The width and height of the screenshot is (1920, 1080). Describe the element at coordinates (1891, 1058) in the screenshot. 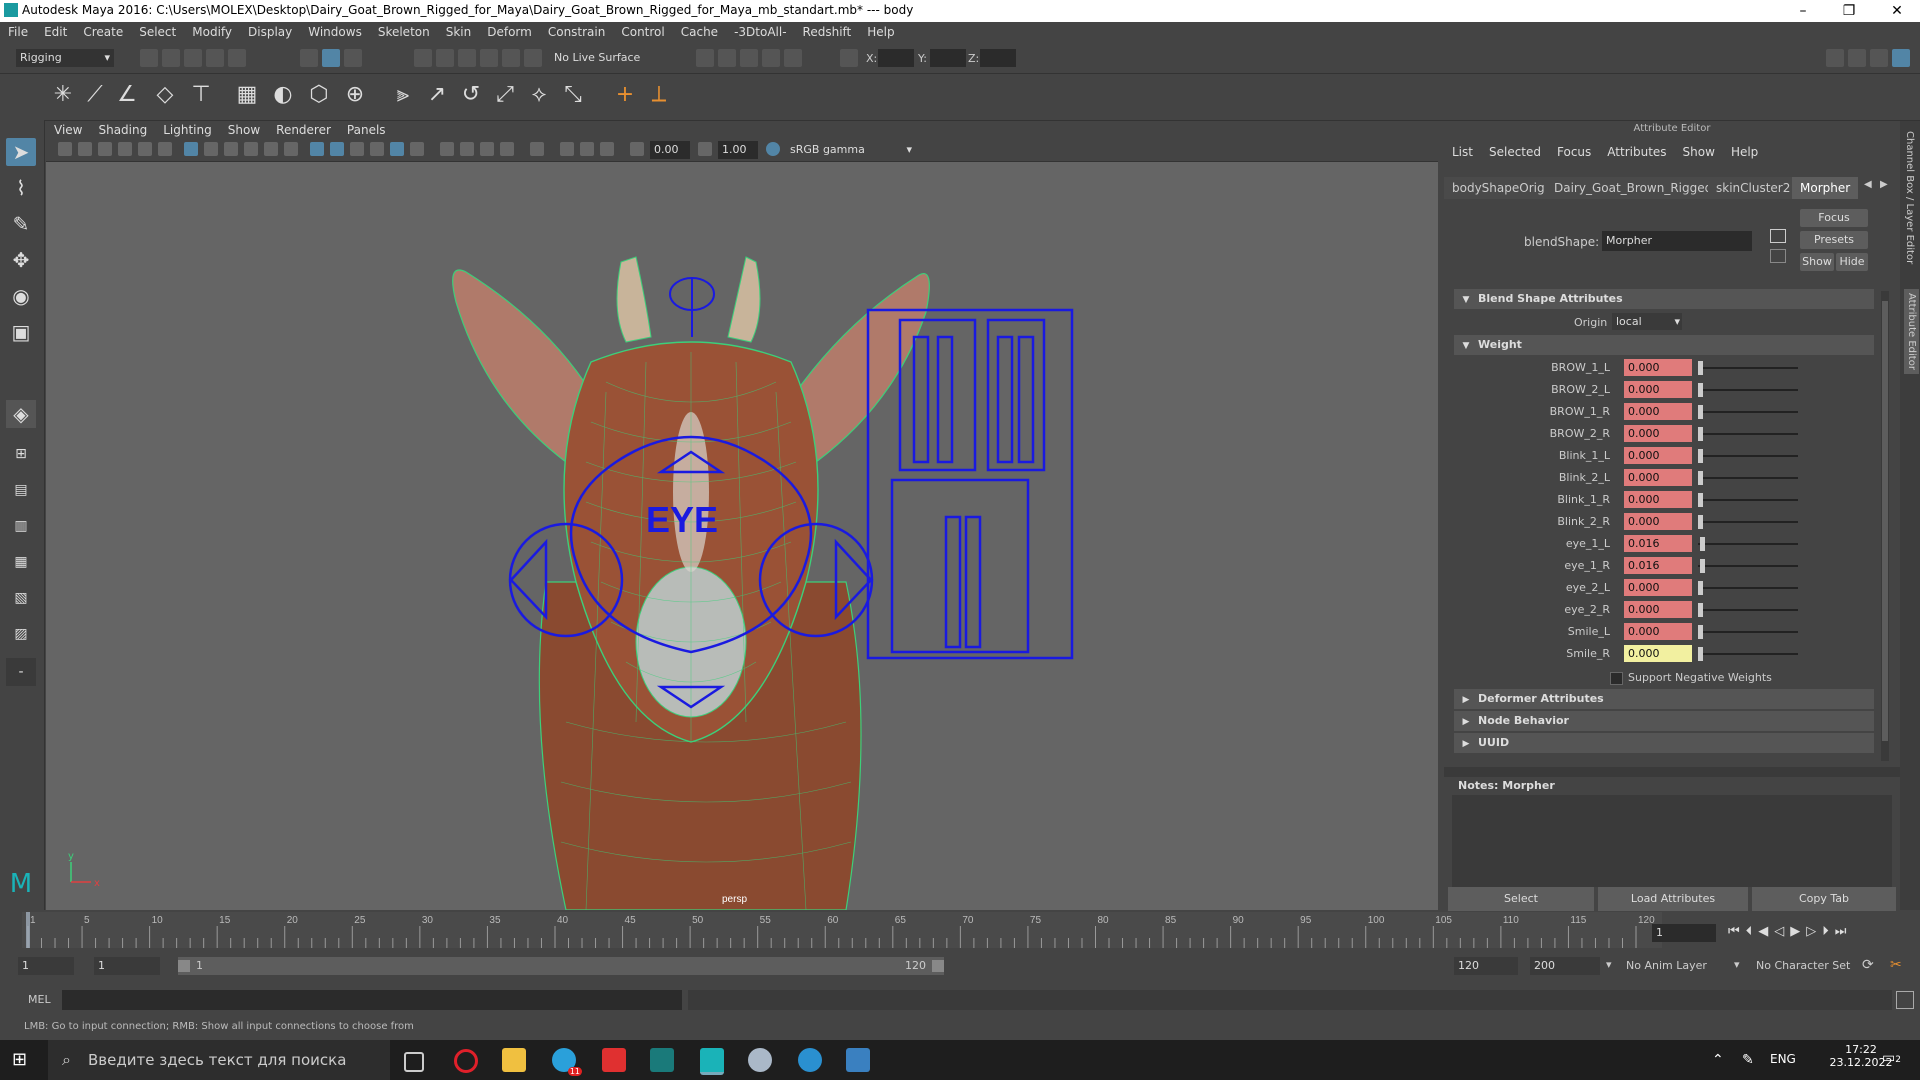

I see `notifications-icon: ▭2` at that location.